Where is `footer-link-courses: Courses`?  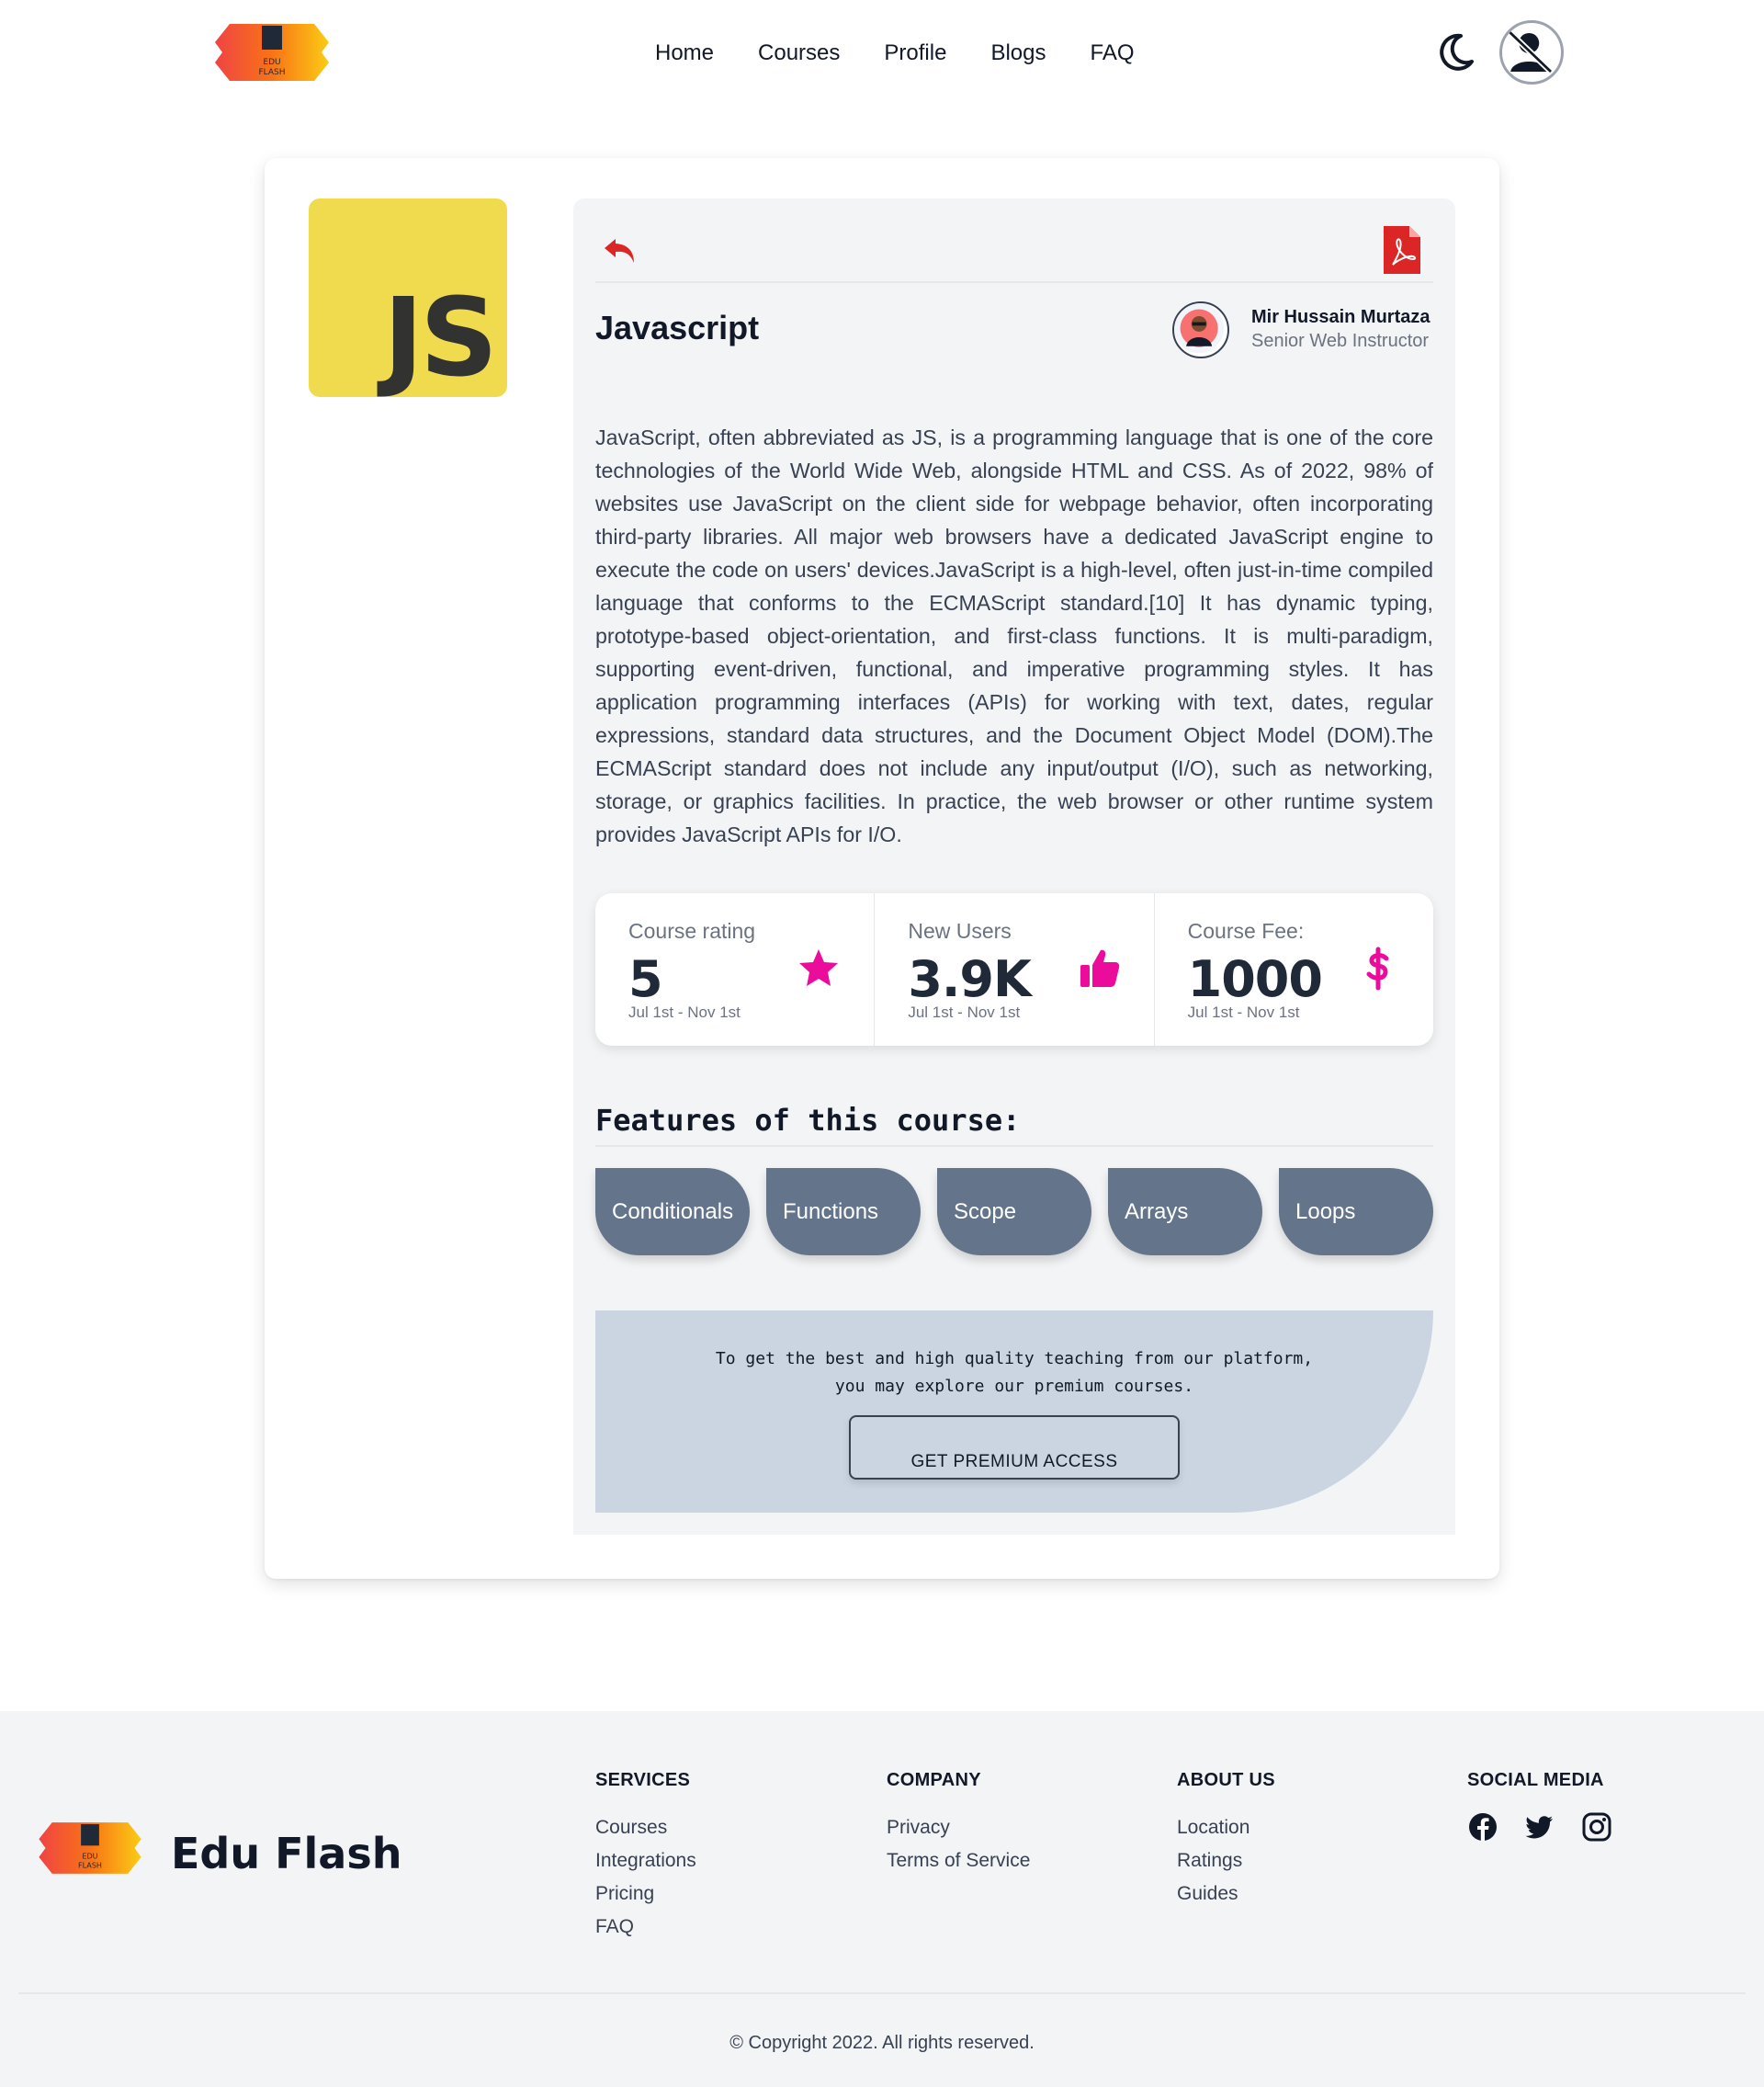
footer-link-courses: Courses is located at coordinates (645, 1827).